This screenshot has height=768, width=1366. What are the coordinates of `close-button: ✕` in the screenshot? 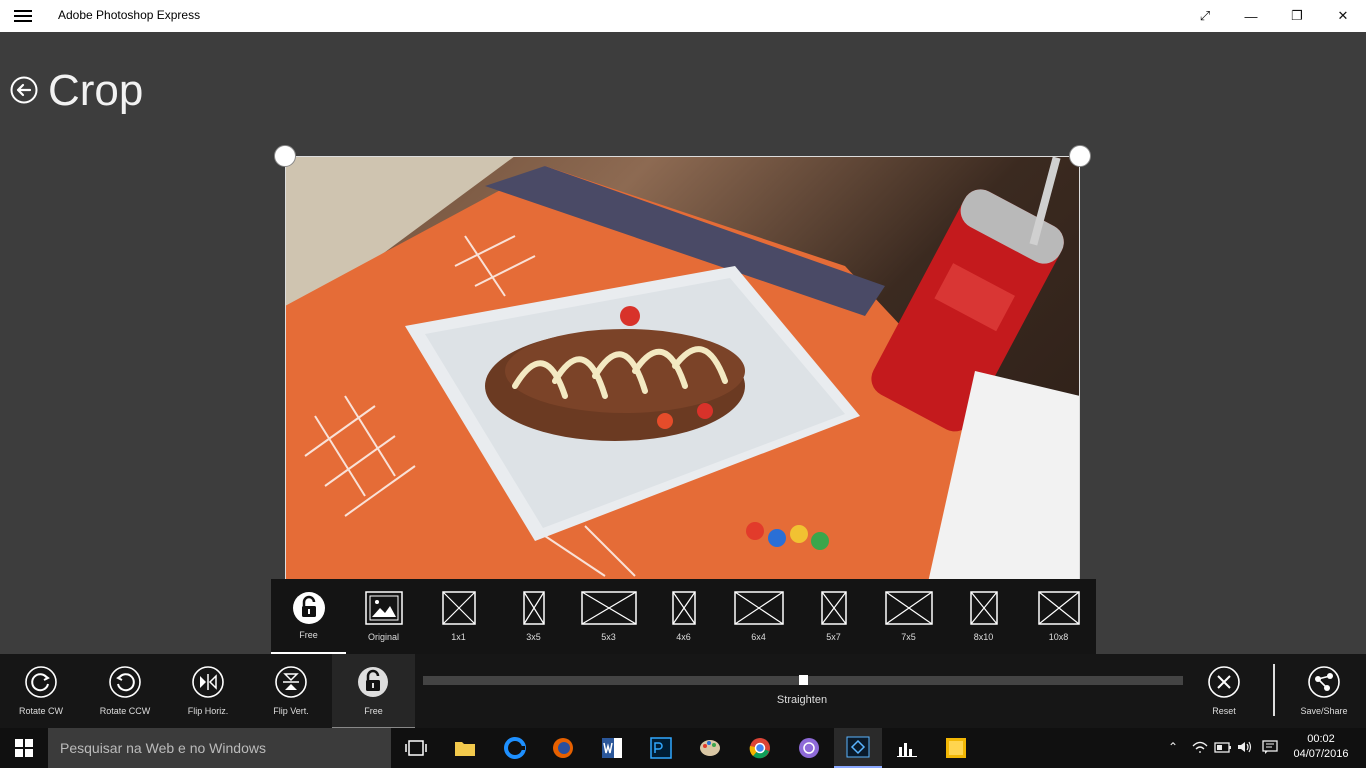 It's located at (1343, 16).